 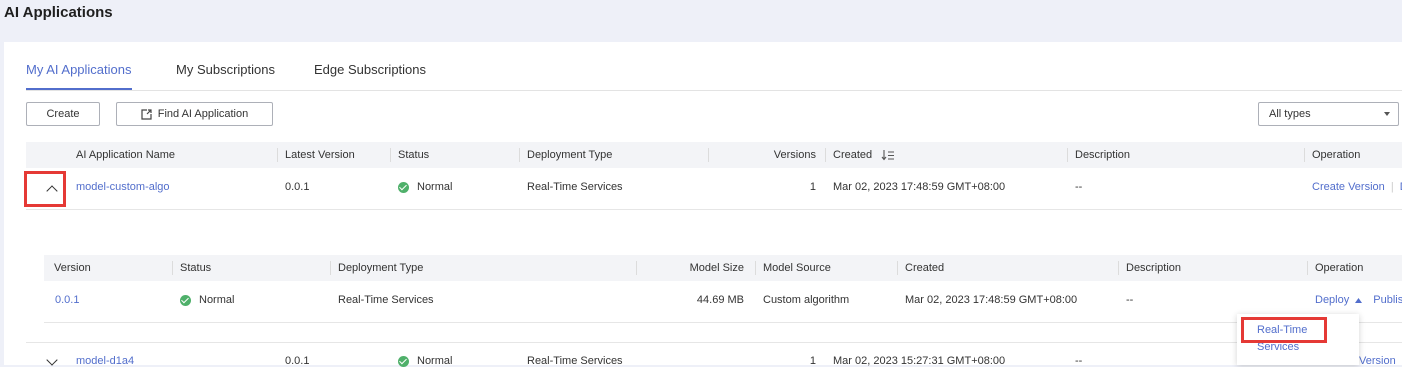 What do you see at coordinates (690, 268) in the screenshot?
I see `col-model-size: Model Size` at bounding box center [690, 268].